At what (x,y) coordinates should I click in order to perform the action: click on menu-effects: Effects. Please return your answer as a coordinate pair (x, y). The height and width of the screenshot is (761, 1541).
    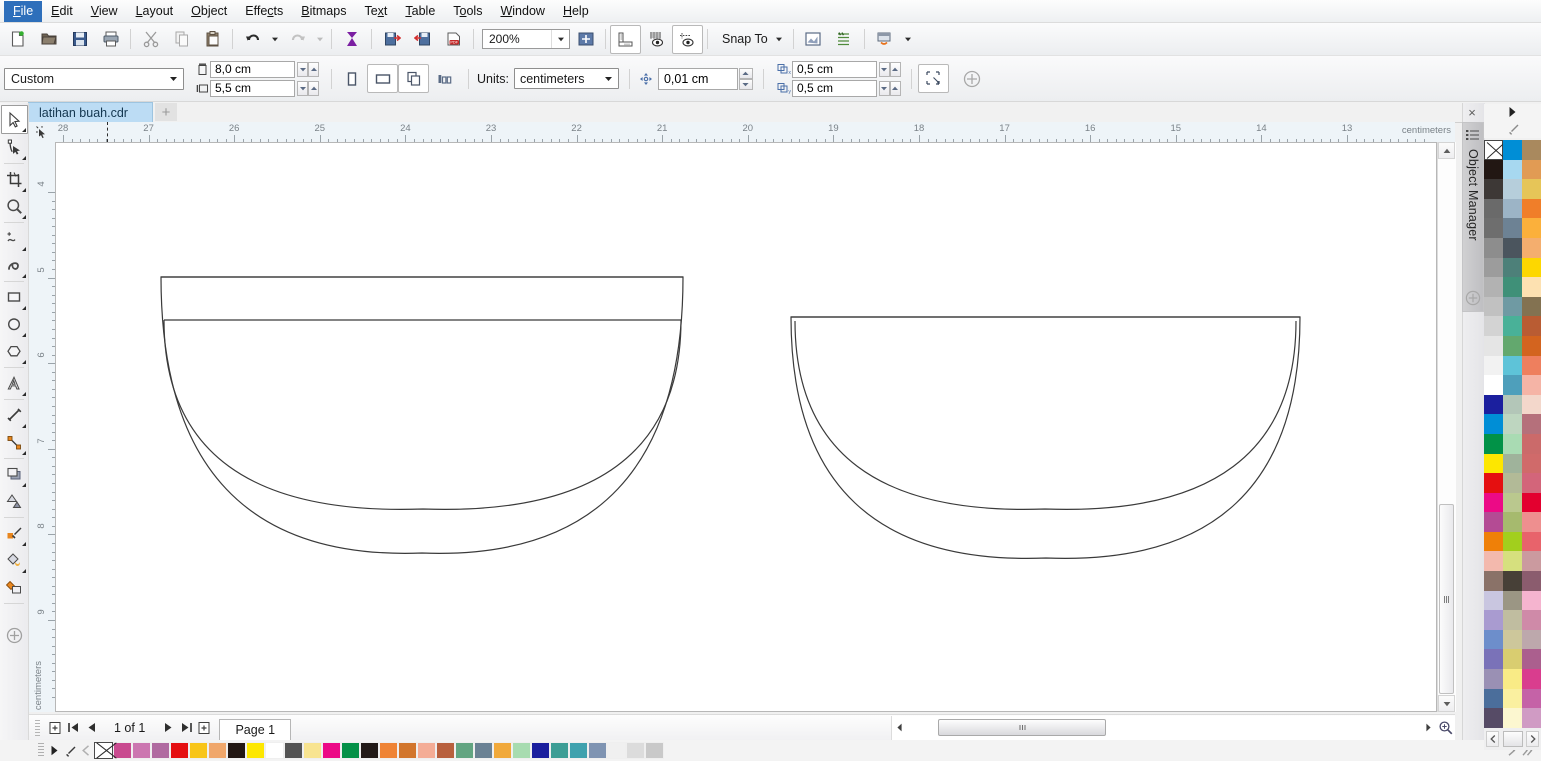
    Looking at the image, I should click on (264, 11).